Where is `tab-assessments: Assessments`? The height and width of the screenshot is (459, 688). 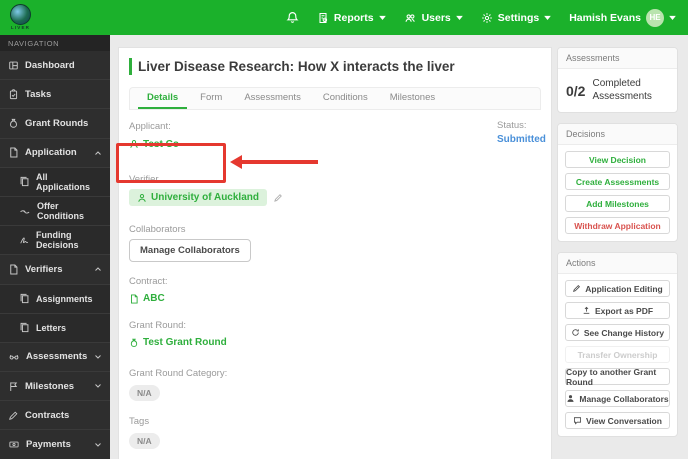 tab-assessments: Assessments is located at coordinates (272, 98).